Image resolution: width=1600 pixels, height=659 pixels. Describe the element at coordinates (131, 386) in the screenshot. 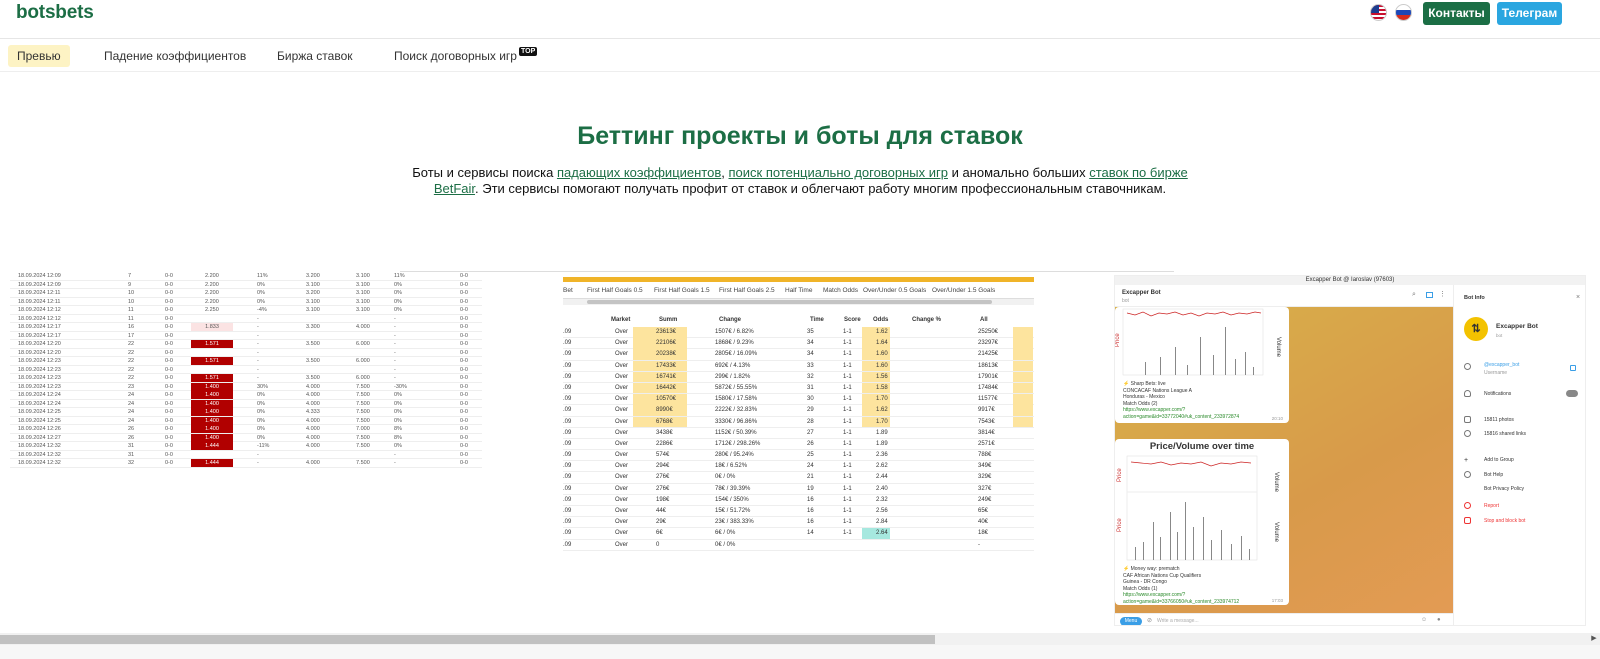

I see `table-cell: 23` at that location.